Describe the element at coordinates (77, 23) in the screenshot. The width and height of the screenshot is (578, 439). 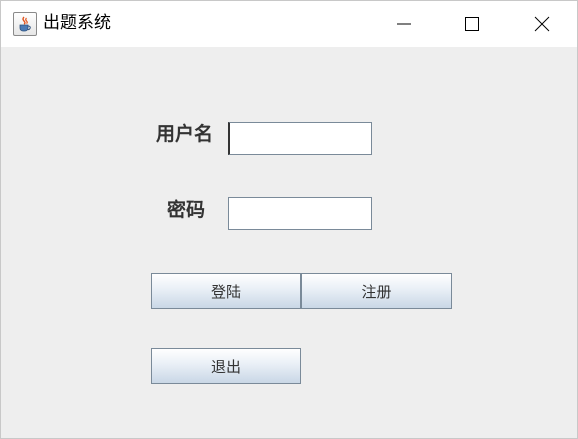
I see `window-title: 出题系统` at that location.